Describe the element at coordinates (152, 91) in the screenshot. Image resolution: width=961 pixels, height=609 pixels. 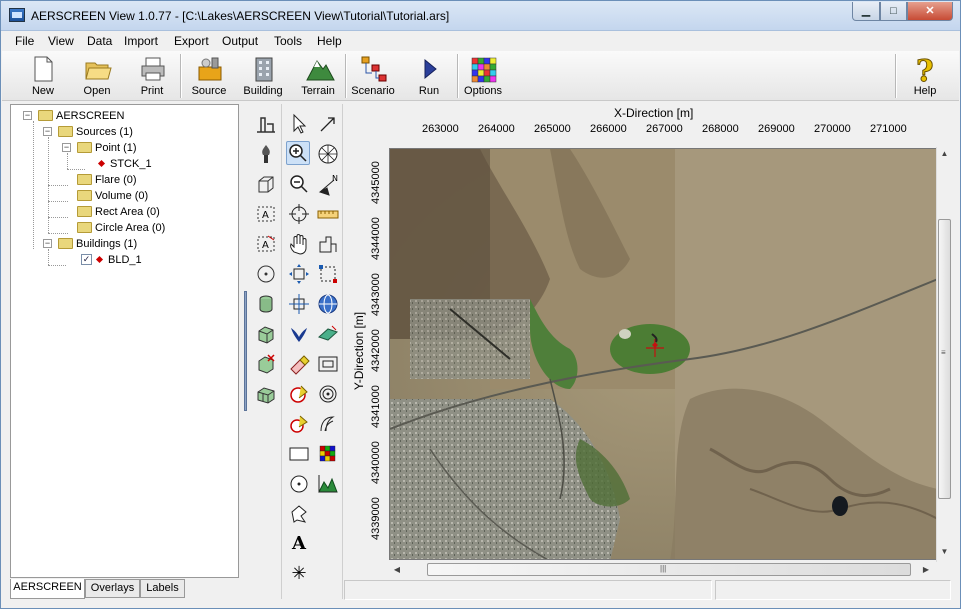
I see `print-button-label: Print` at that location.